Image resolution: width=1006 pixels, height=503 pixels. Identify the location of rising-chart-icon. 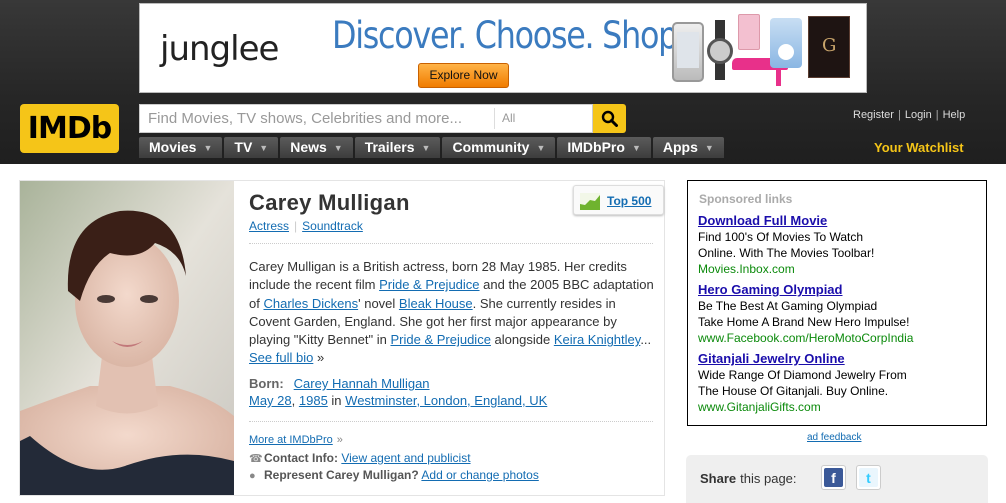
(590, 201).